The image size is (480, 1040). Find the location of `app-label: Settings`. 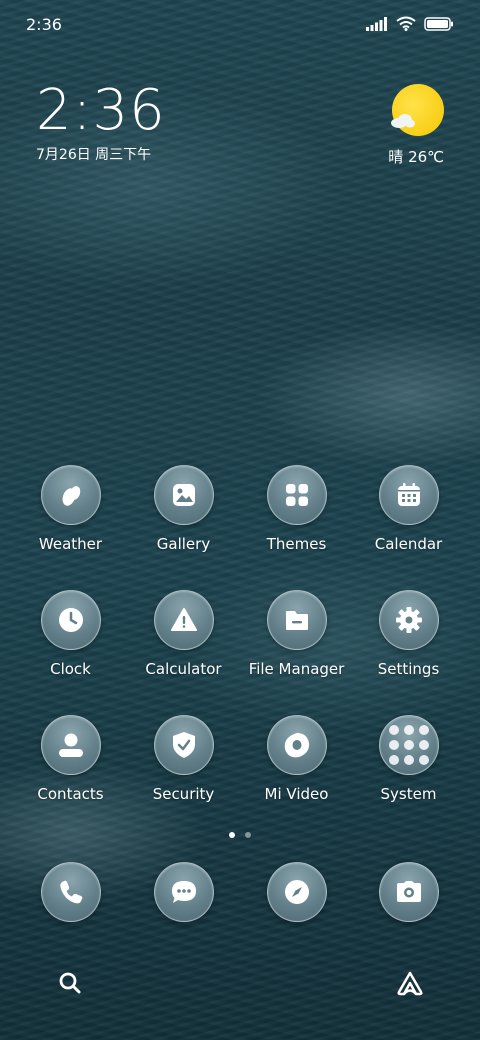

app-label: Settings is located at coordinates (408, 669).